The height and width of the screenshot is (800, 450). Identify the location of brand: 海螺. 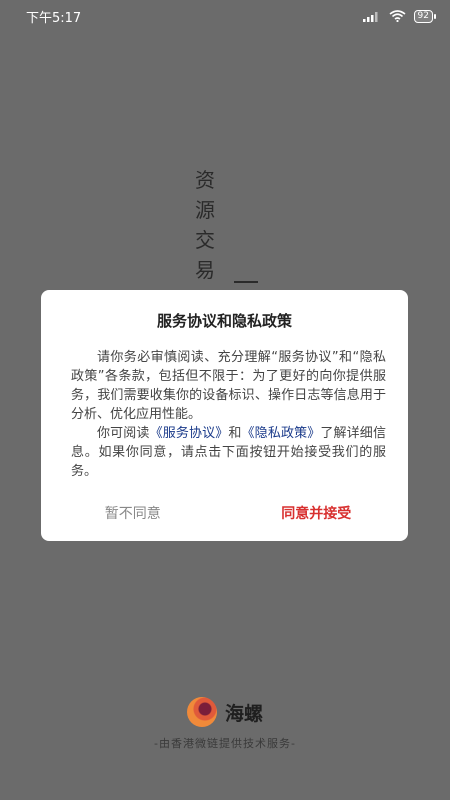
(225, 712).